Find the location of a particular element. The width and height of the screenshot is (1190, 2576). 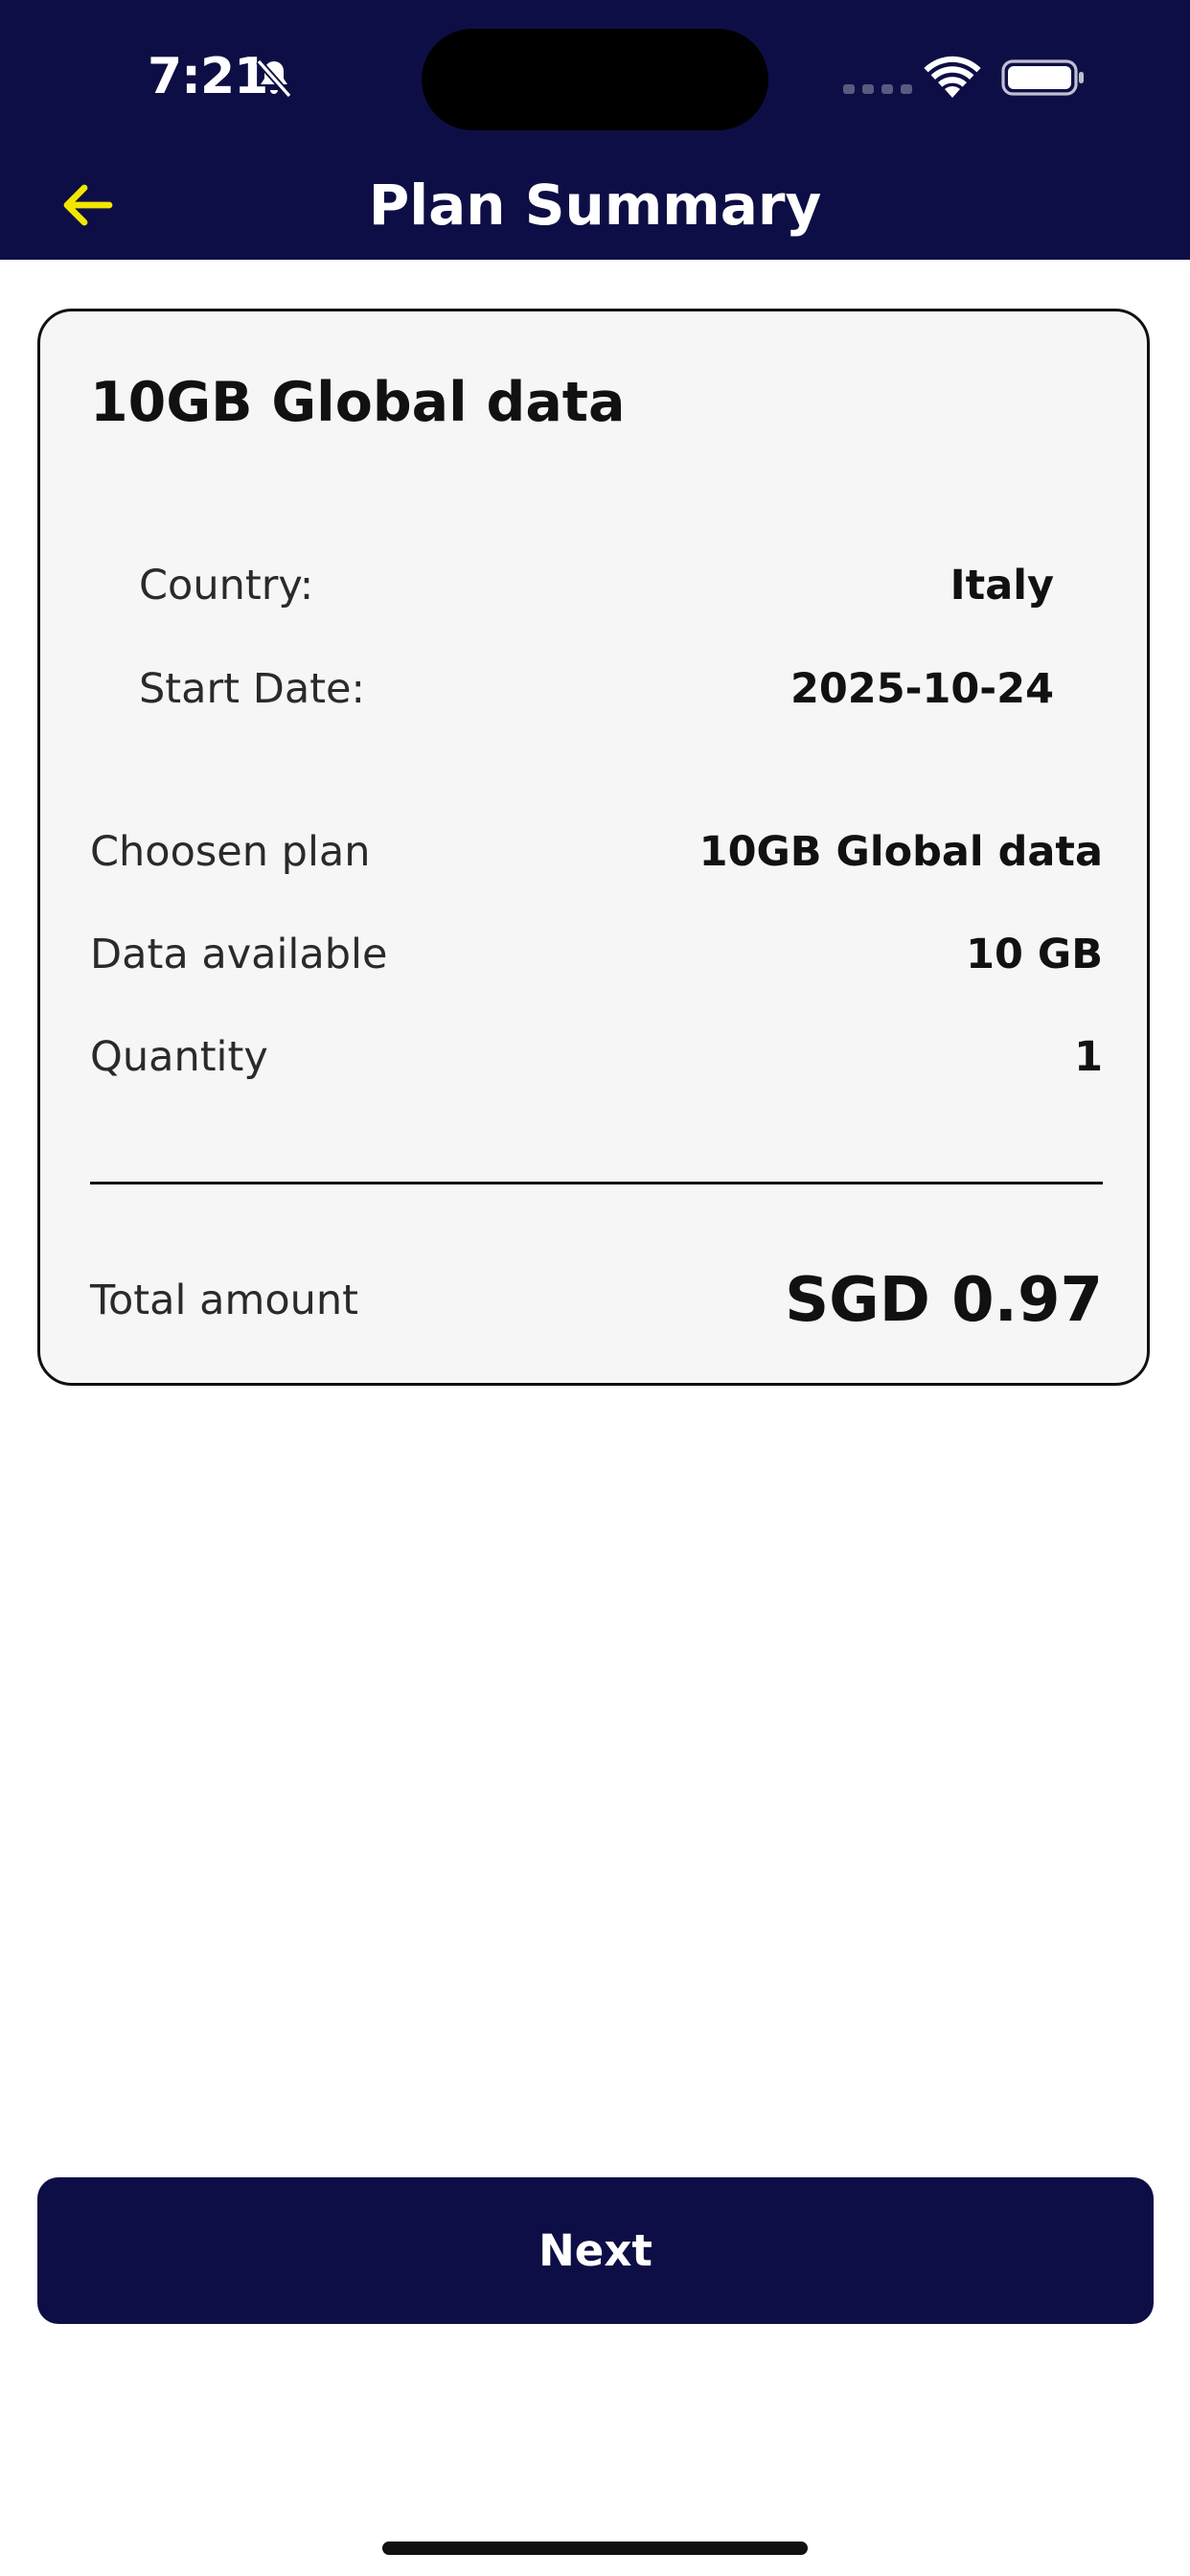

quantity-value: 1 is located at coordinates (1089, 1057).